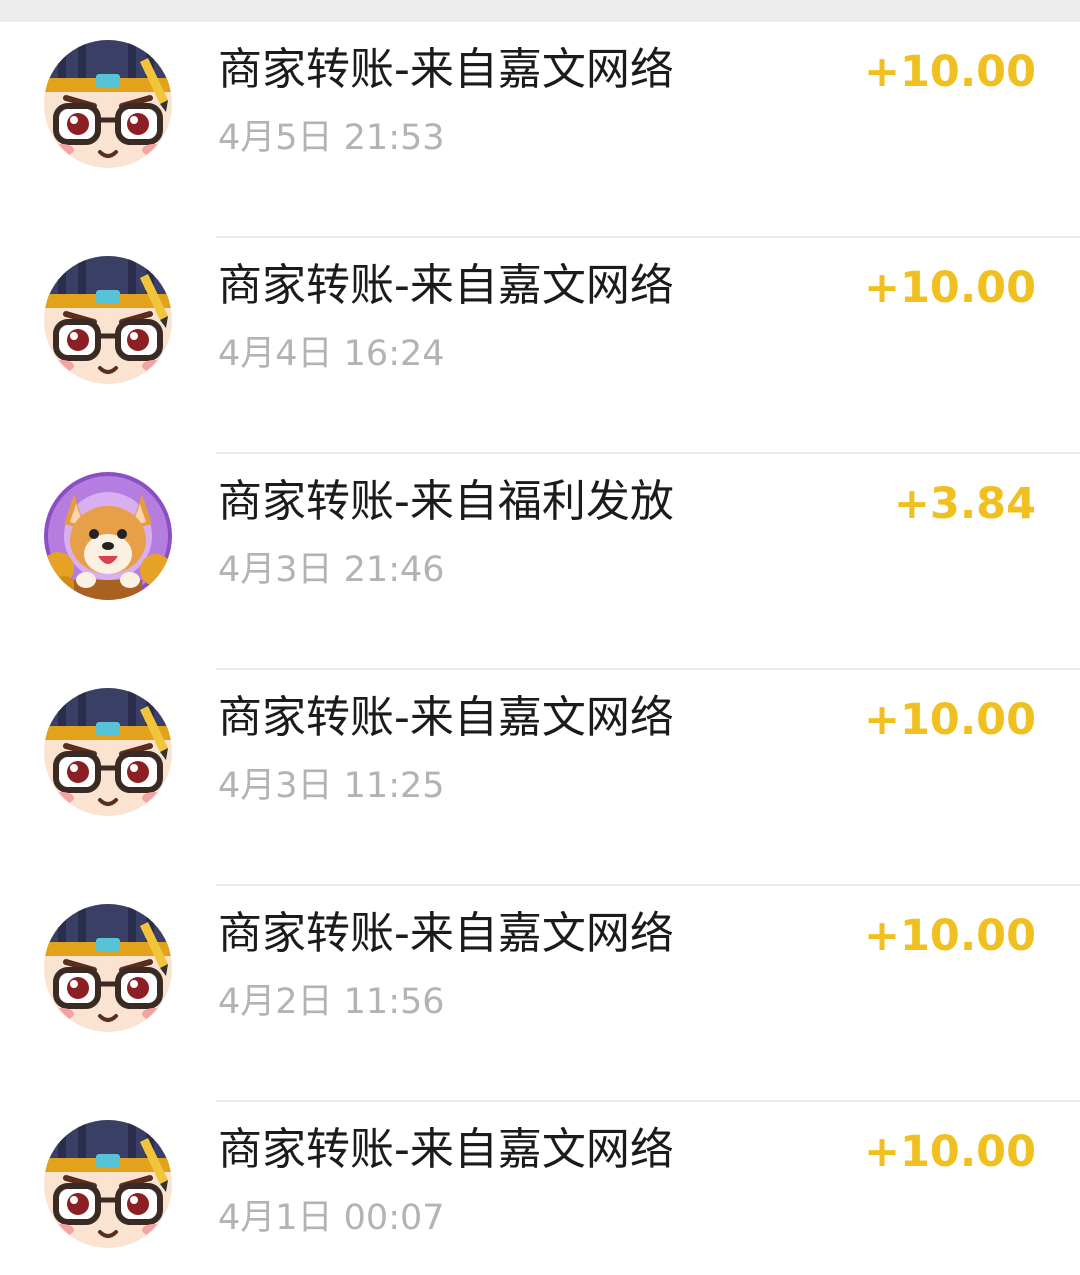  I want to click on transaction-time: 4月5日 21:53, so click(331, 138).